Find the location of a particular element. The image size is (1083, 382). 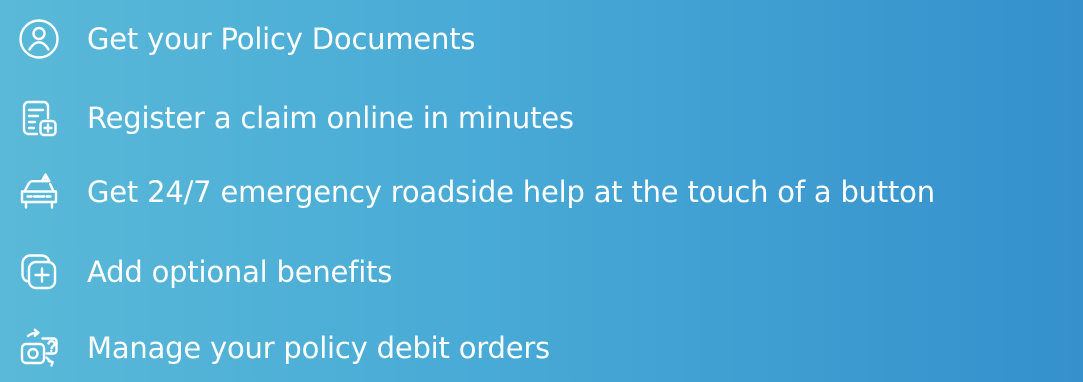

feature-debit-orders: Manage your policy debit orders is located at coordinates (283, 348).